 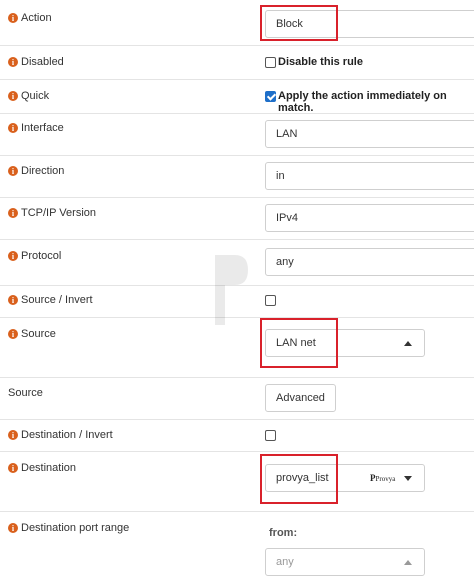 What do you see at coordinates (299, 23) in the screenshot?
I see `action-highlight` at bounding box center [299, 23].